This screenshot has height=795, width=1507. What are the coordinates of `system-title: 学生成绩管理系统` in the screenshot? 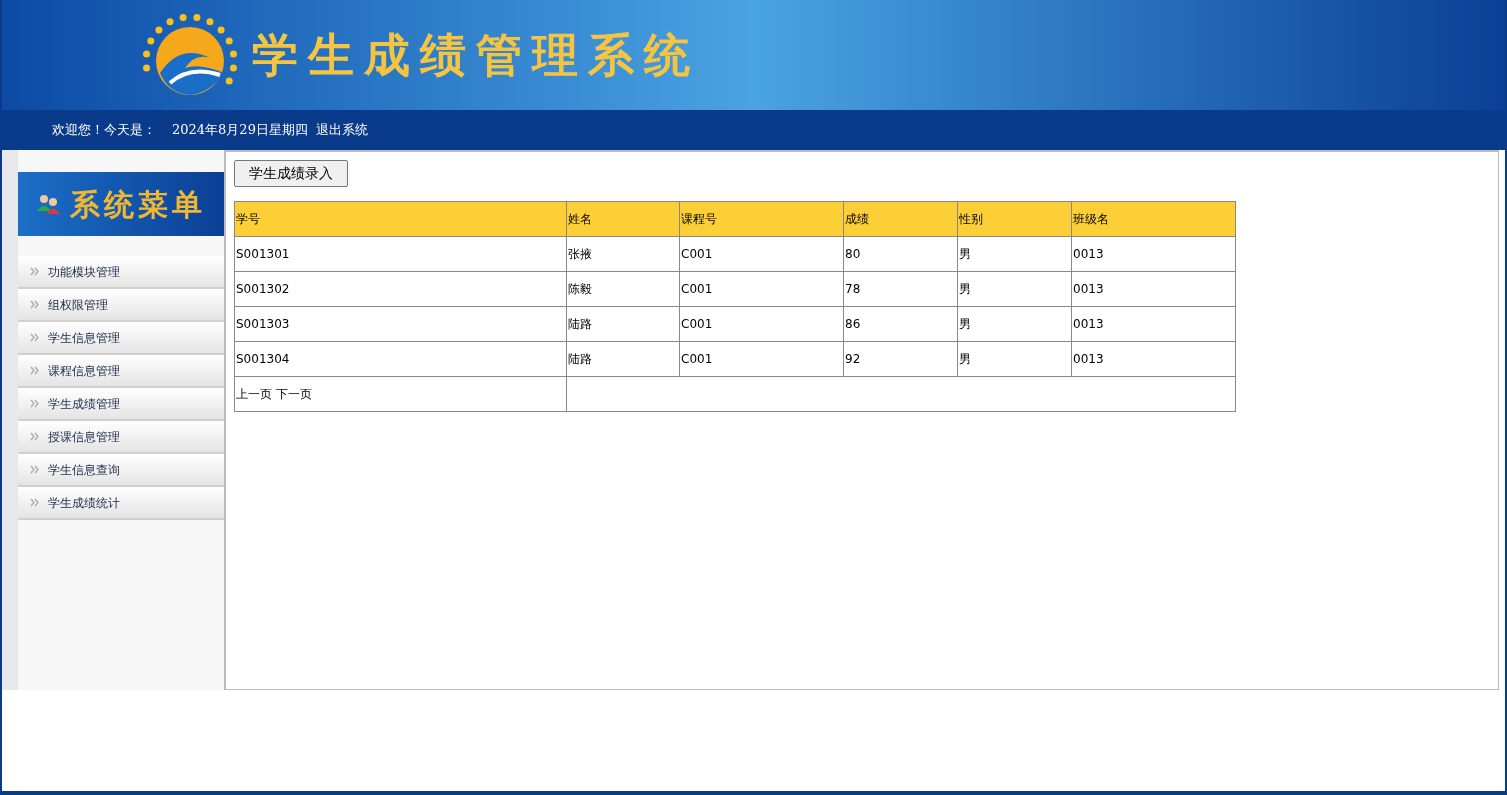 It's located at (476, 55).